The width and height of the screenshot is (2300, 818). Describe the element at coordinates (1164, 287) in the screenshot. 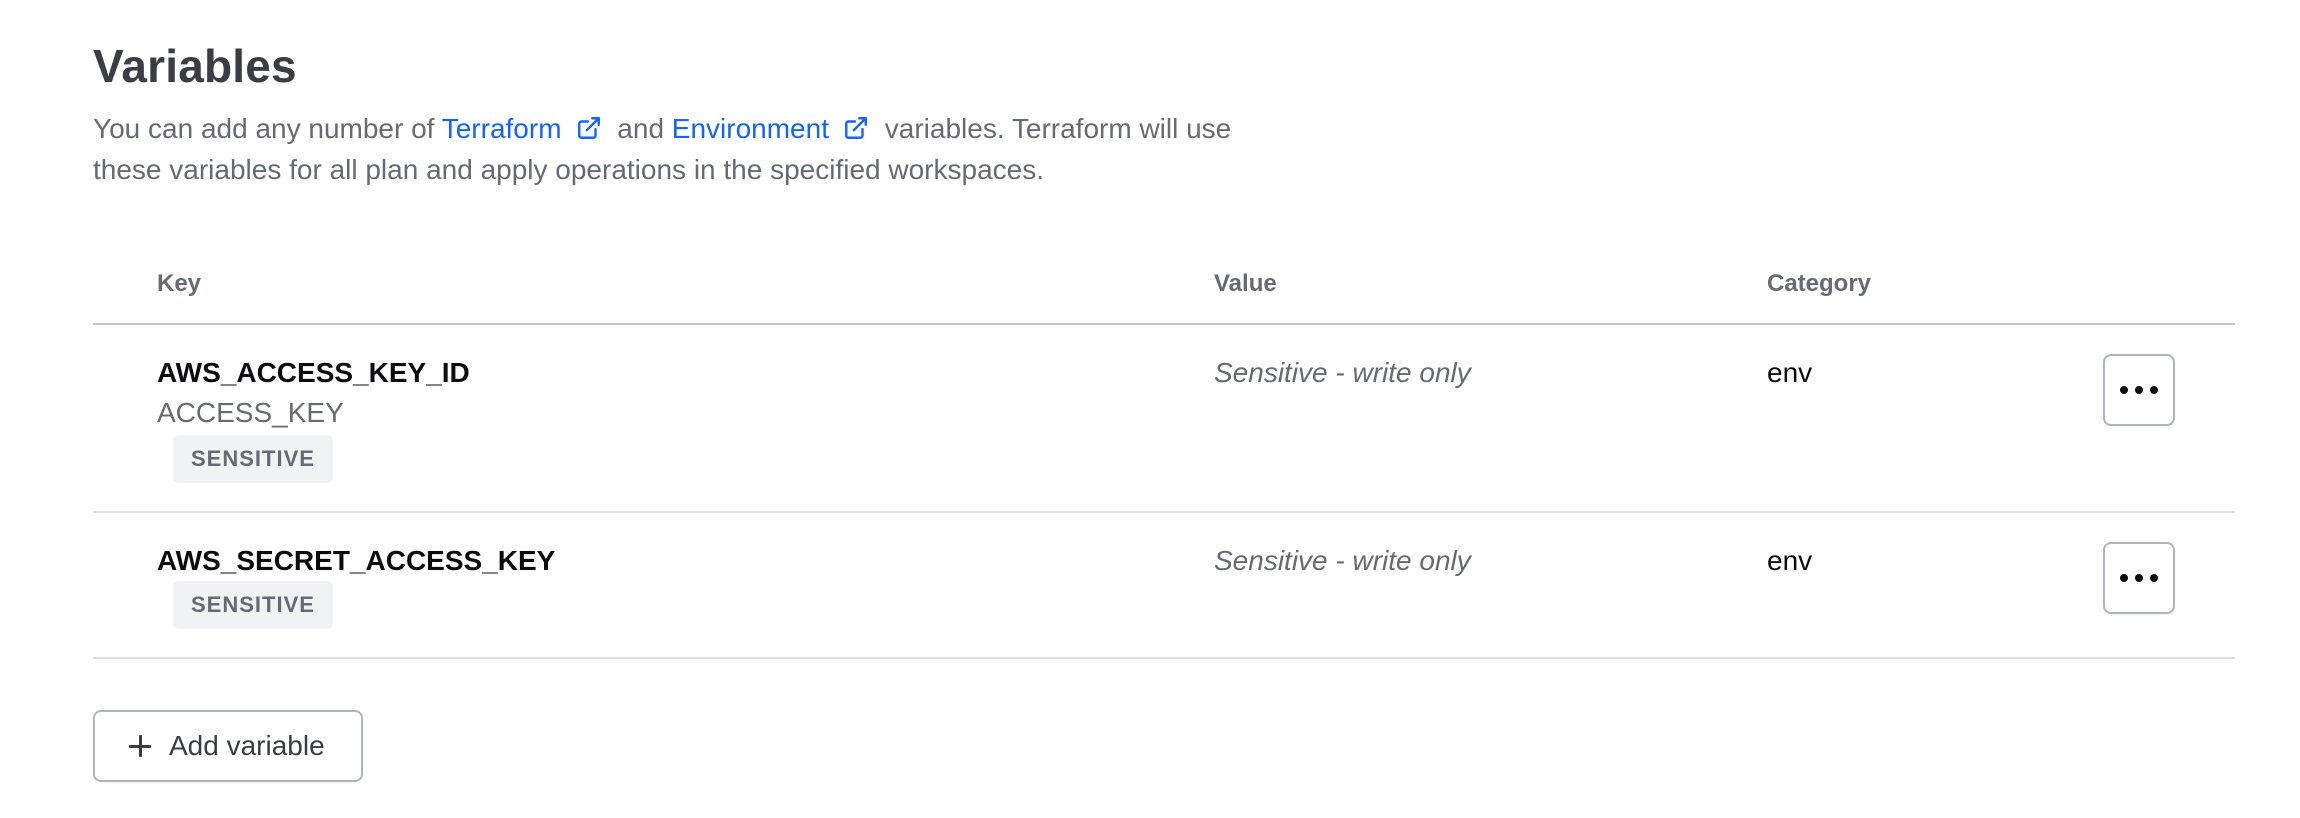

I see `table-header: Key Value Category` at that location.